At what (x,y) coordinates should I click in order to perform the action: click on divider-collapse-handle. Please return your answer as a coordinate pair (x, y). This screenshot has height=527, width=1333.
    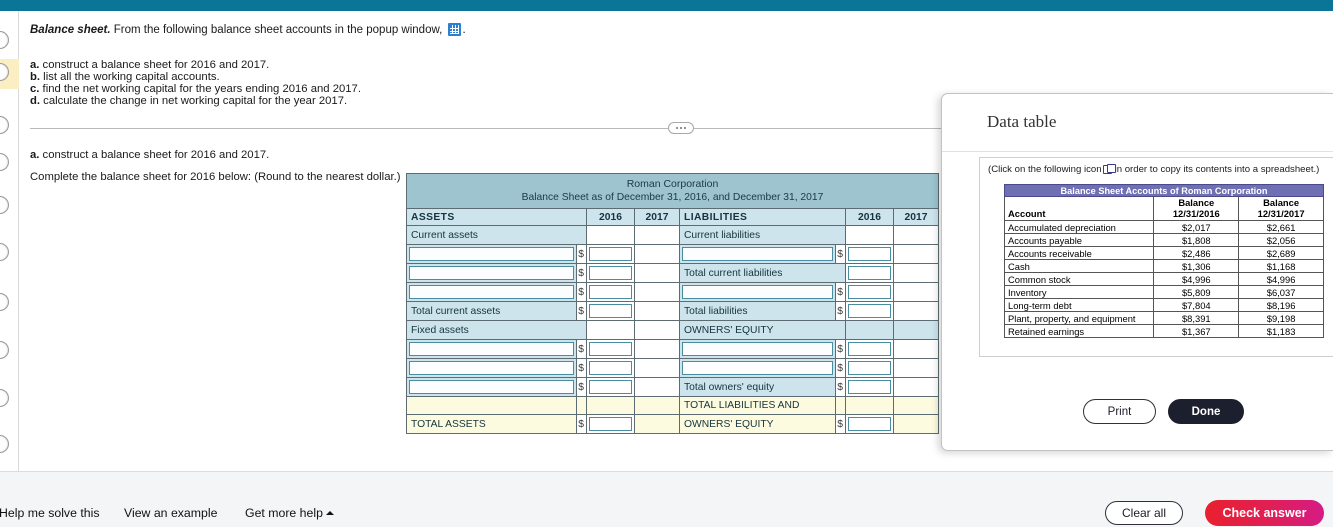
    Looking at the image, I should click on (681, 128).